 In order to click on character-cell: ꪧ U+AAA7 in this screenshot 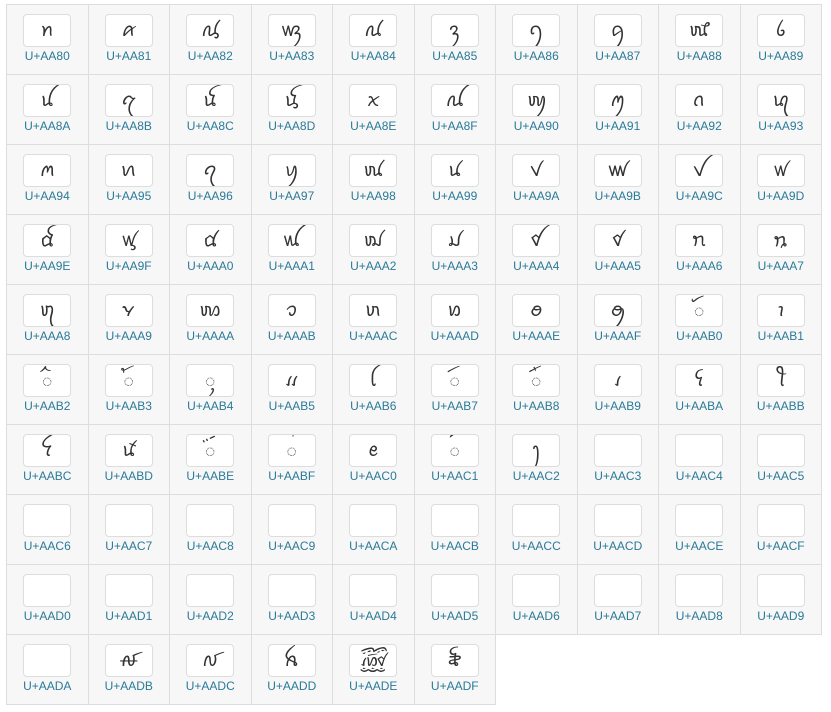, I will do `click(781, 250)`.